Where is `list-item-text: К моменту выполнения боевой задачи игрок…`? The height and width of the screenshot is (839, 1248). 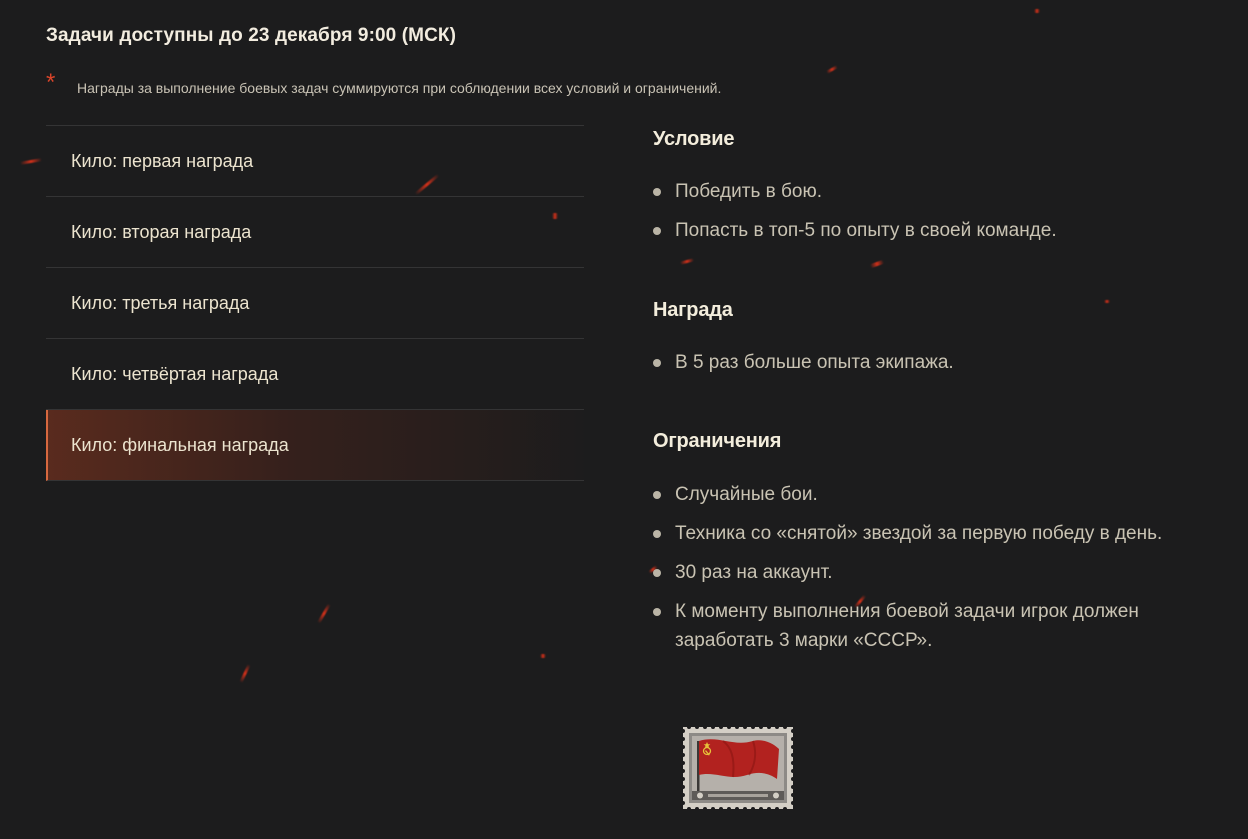 list-item-text: К моменту выполнения боевой задачи игрок… is located at coordinates (907, 626).